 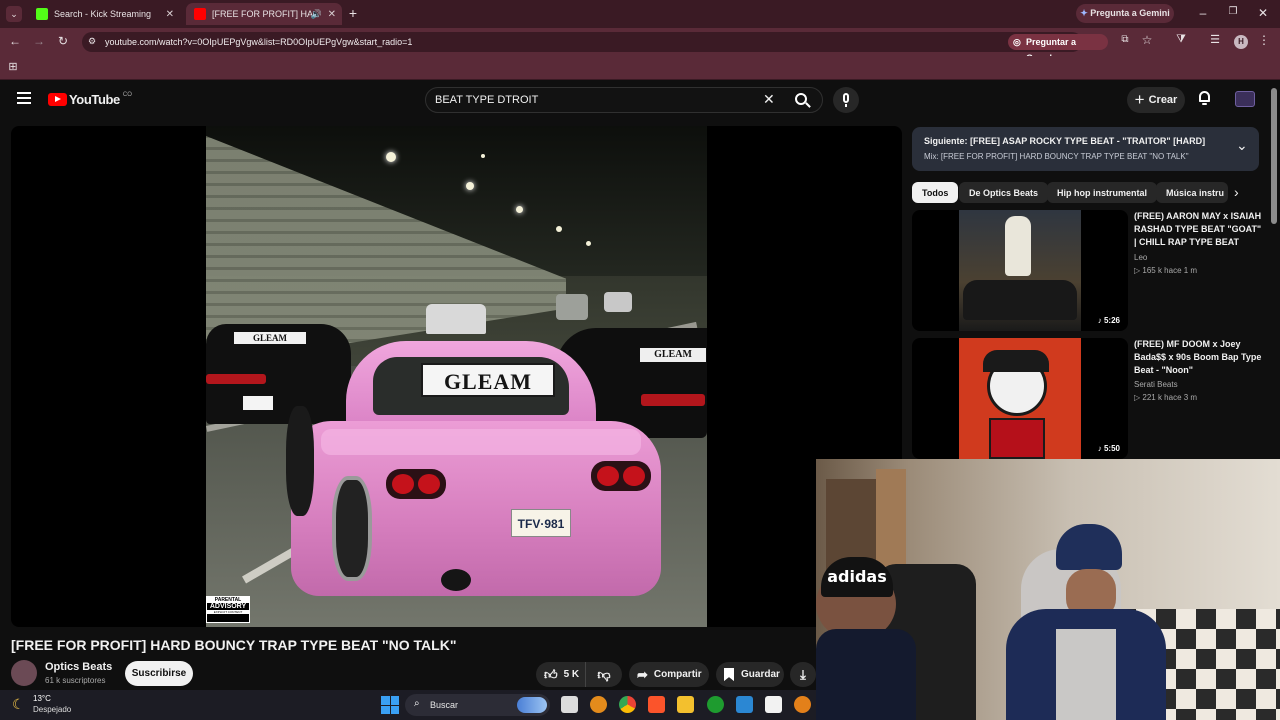 I want to click on create-button: + Crear, so click(x=1156, y=100).